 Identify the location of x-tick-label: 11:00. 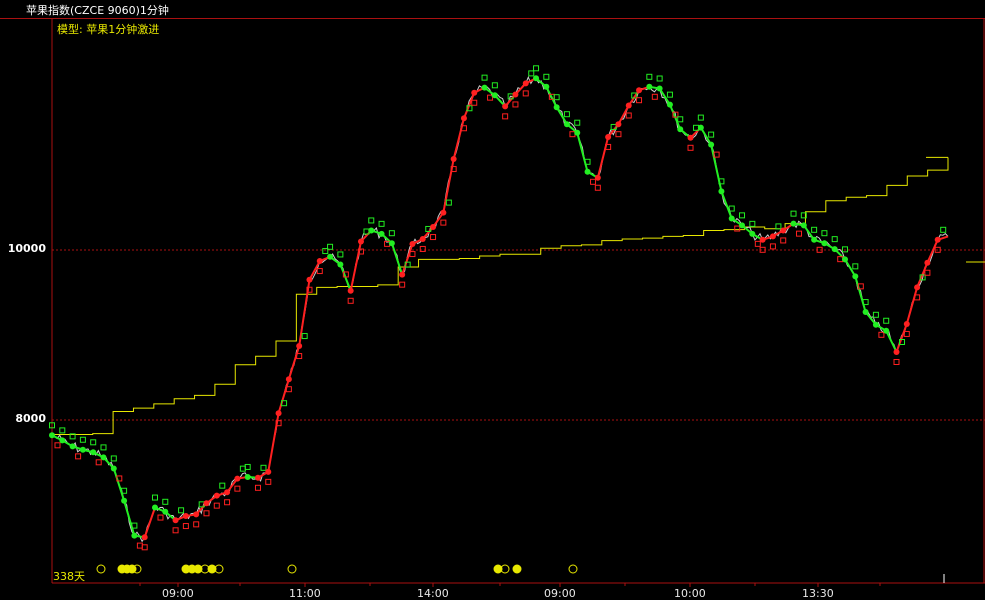
(305, 593).